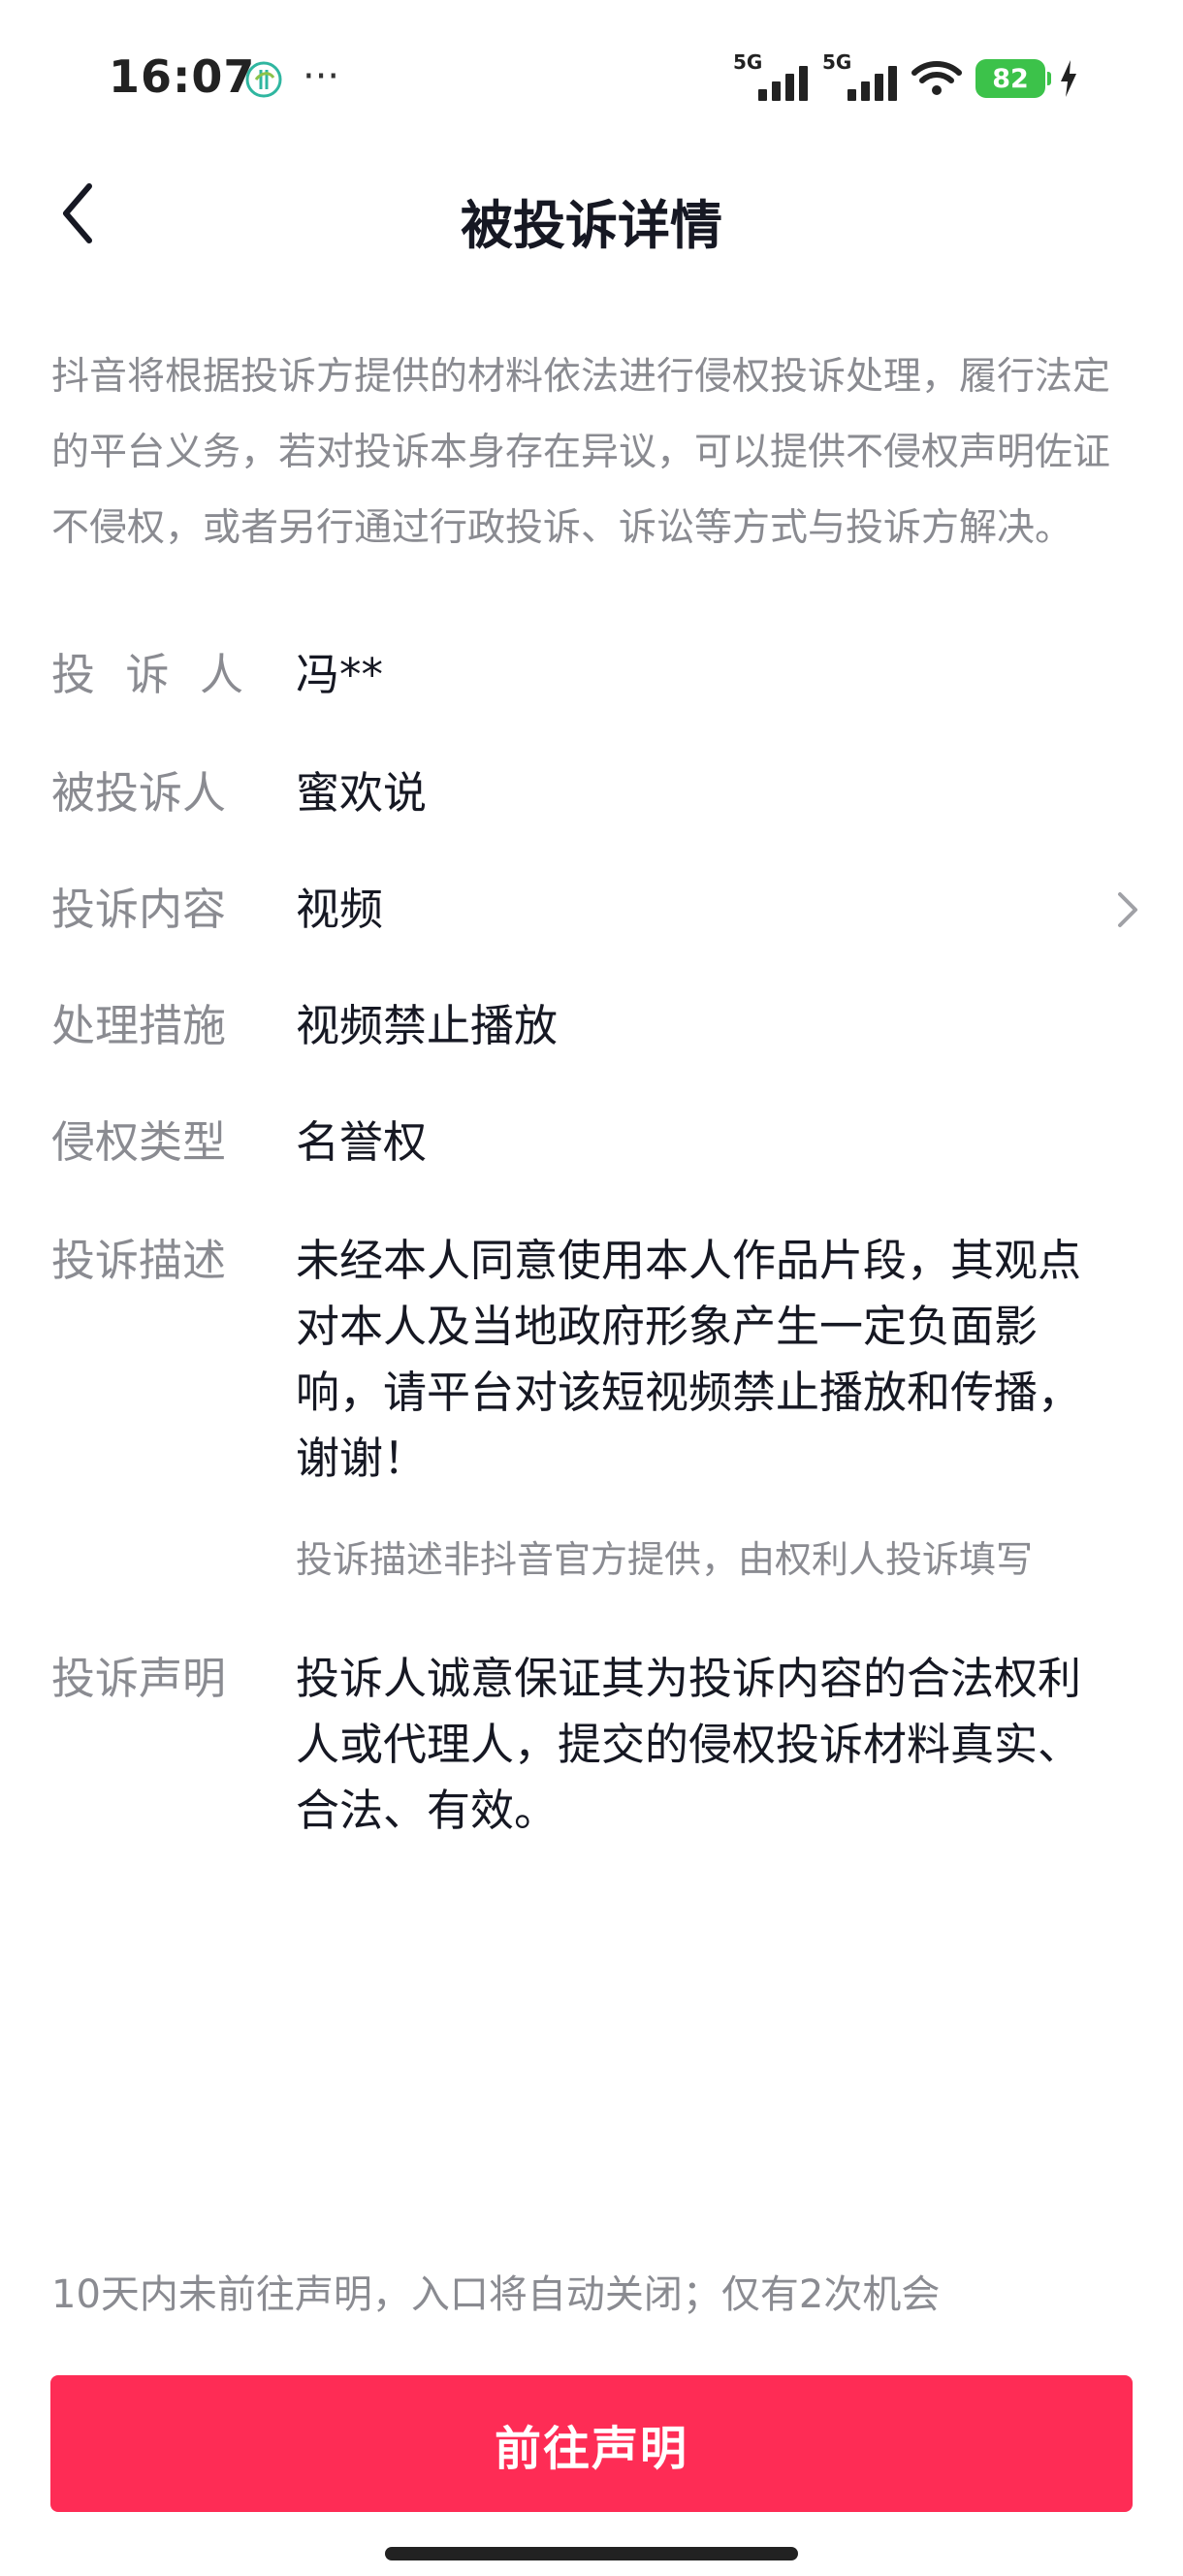 This screenshot has height=2576, width=1183. Describe the element at coordinates (591, 2443) in the screenshot. I see `go-declare-button: 前往声明` at that location.